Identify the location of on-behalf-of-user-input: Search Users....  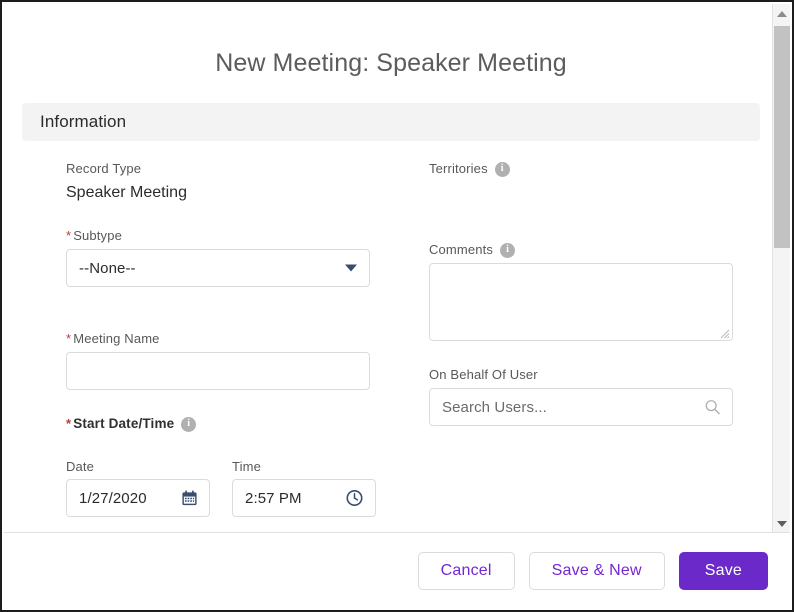
(581, 407).